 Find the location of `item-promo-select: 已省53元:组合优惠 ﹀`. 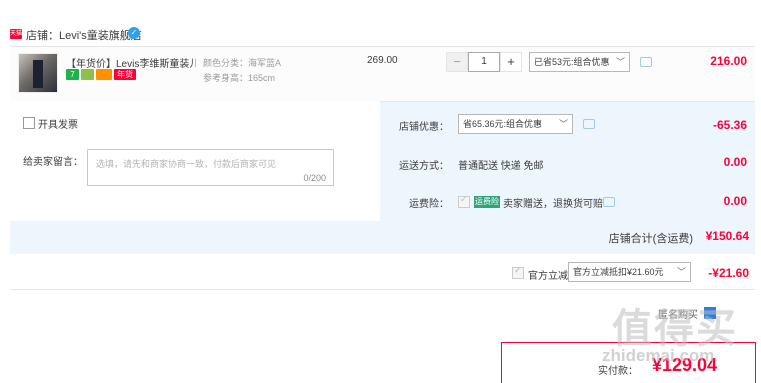

item-promo-select: 已省53元:组合优惠 ﹀ is located at coordinates (579, 62).